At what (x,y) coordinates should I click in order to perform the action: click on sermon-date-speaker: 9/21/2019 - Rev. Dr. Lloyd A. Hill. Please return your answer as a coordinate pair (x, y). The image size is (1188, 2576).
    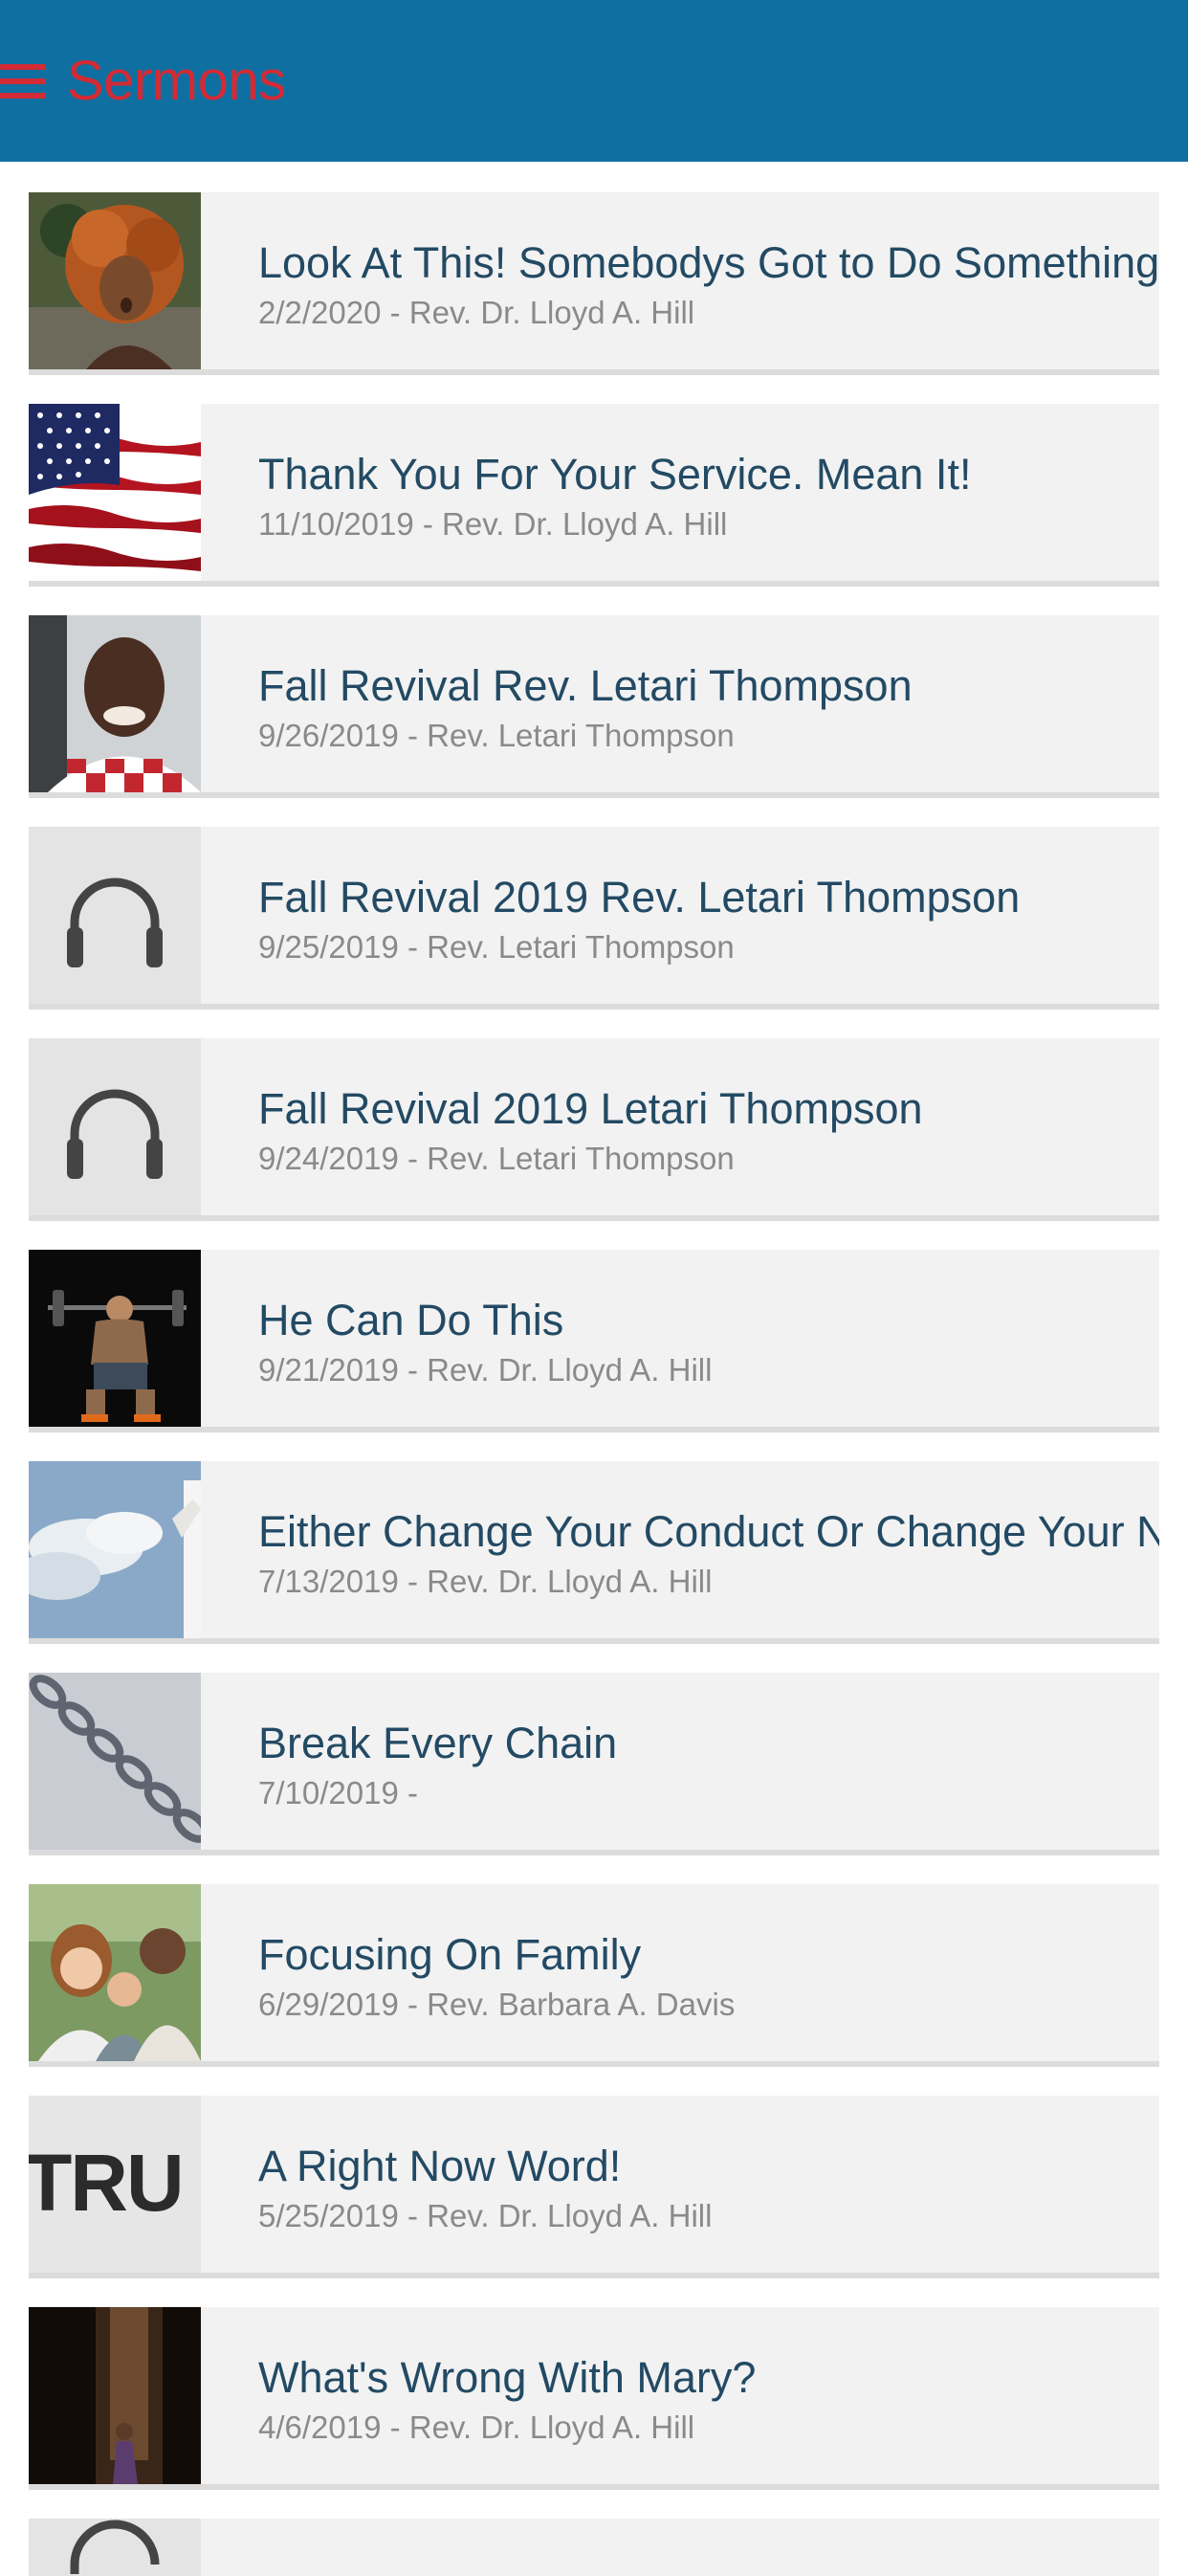
    Looking at the image, I should click on (485, 1370).